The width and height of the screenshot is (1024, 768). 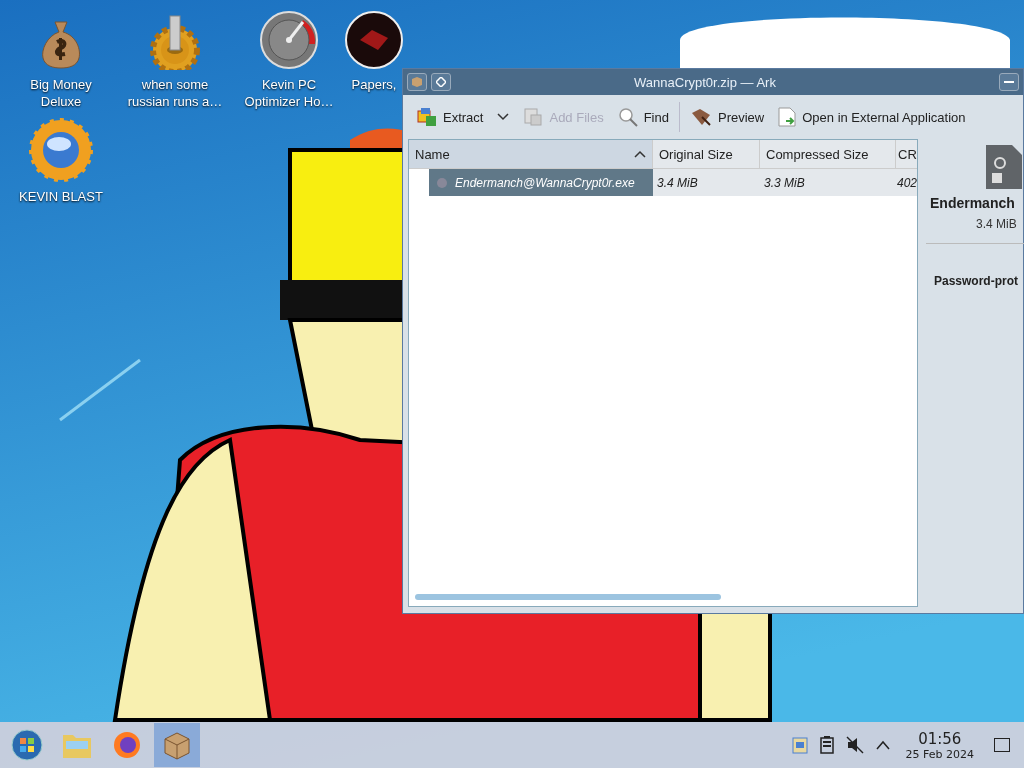 I want to click on add-files-icon, so click(x=533, y=117).